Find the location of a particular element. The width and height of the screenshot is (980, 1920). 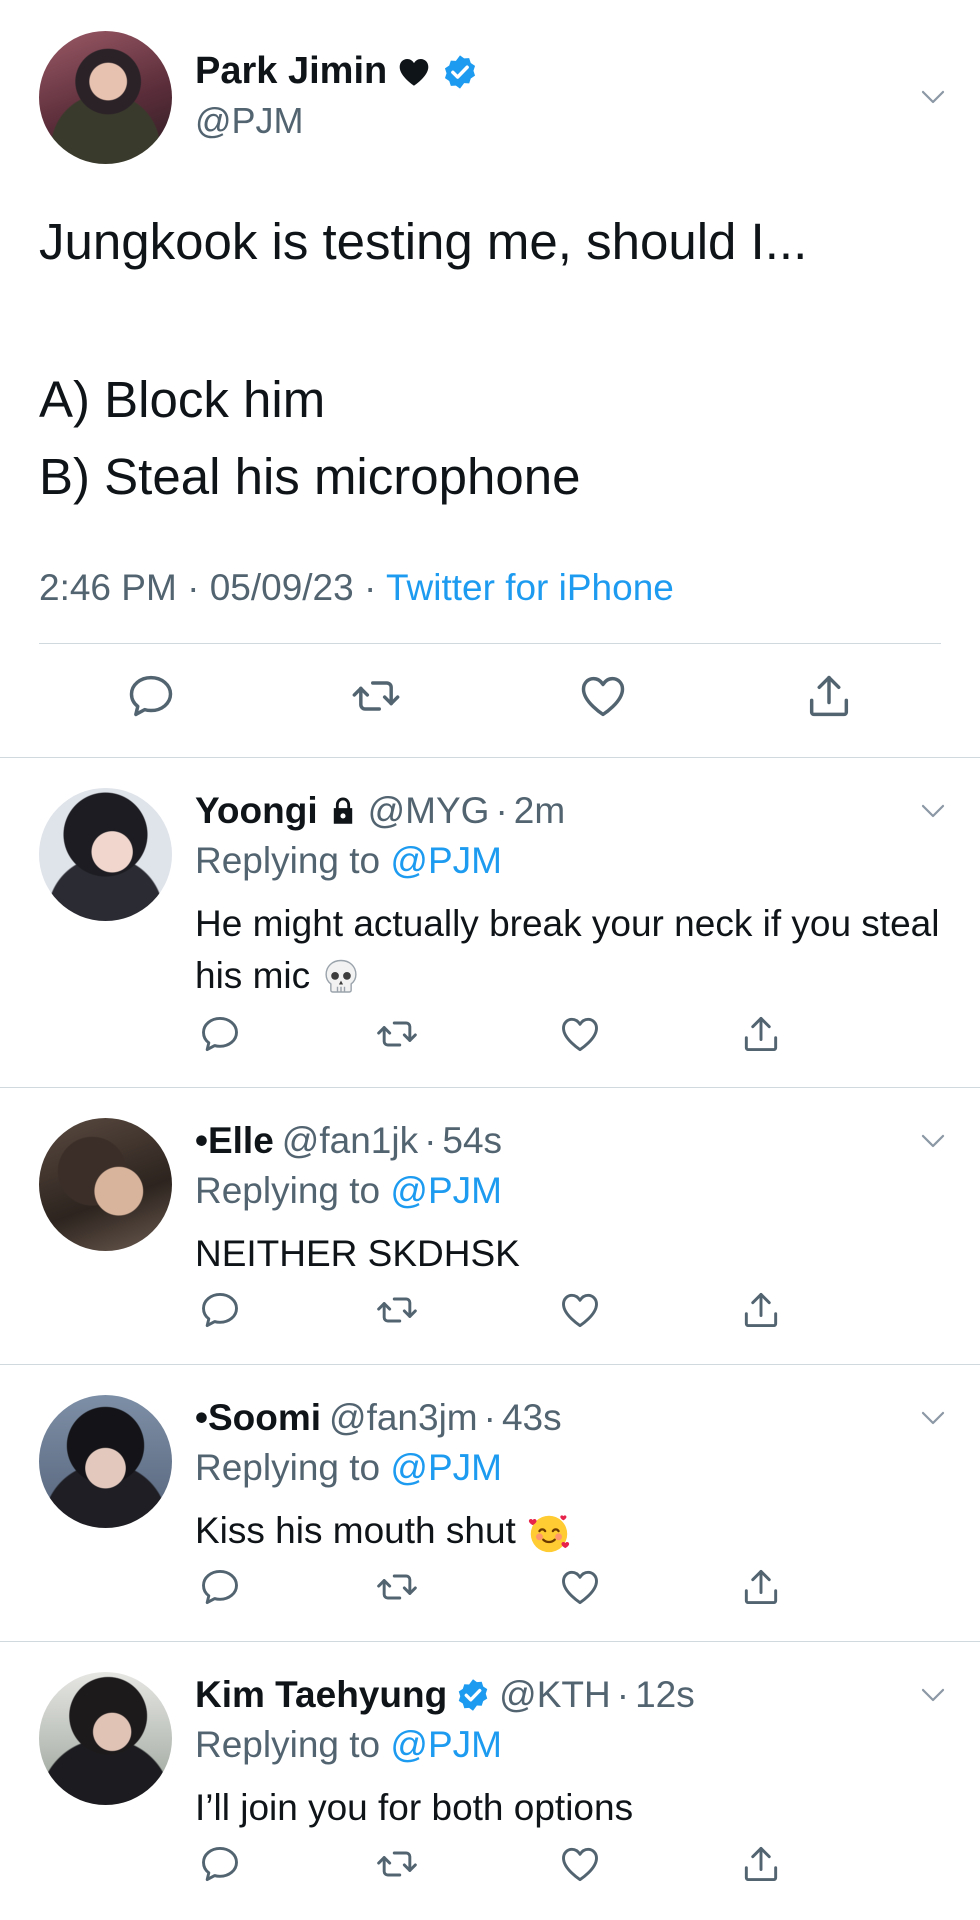

reply-time: 12s is located at coordinates (665, 1695).